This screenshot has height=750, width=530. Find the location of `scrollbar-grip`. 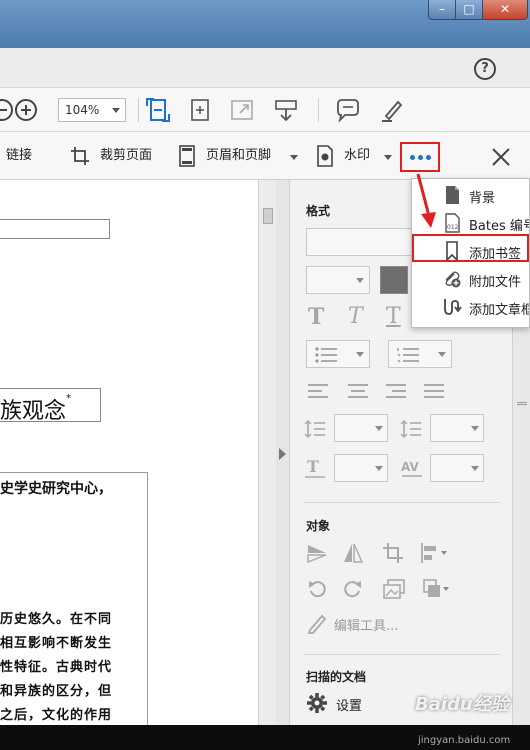

scrollbar-grip is located at coordinates (522, 403).